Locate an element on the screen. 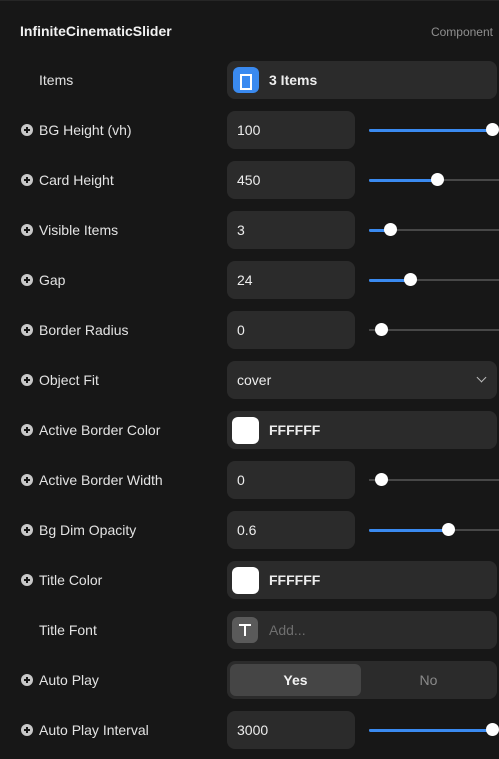 The width and height of the screenshot is (499, 759). active-border-width-label: Active Border Width is located at coordinates (101, 480).